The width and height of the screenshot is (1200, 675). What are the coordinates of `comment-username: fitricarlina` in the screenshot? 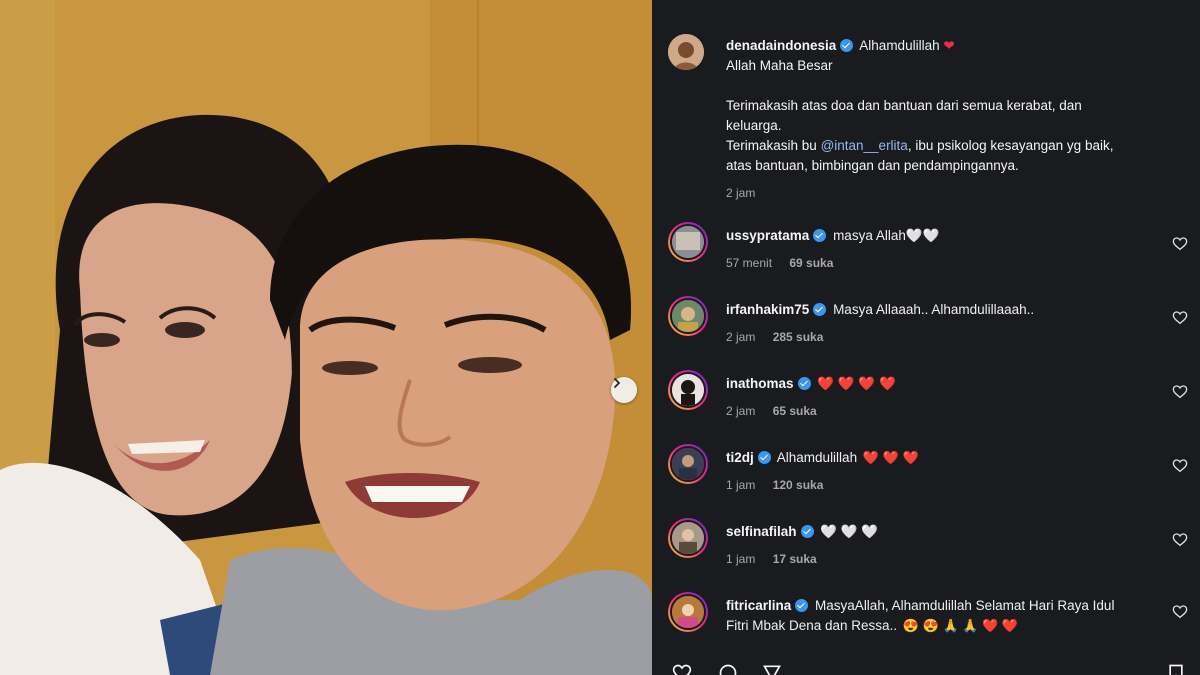 It's located at (758, 605).